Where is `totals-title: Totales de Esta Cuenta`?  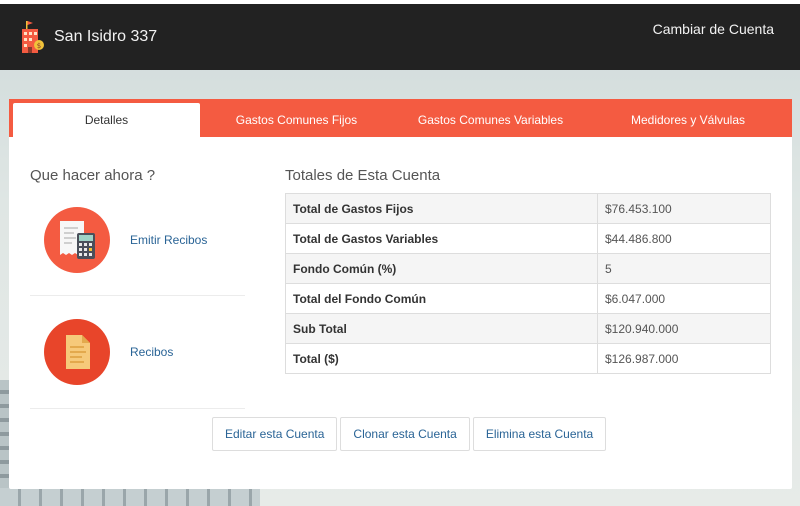 totals-title: Totales de Esta Cuenta is located at coordinates (363, 175).